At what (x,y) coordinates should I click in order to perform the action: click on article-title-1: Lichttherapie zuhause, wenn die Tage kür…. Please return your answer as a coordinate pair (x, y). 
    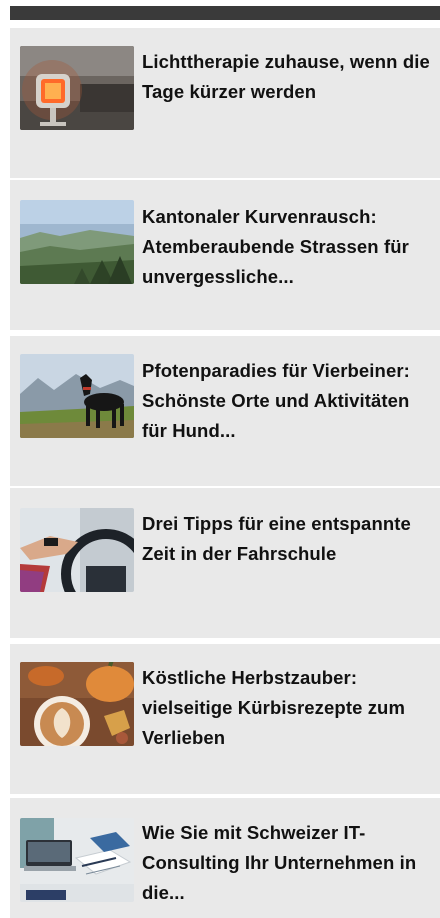
    Looking at the image, I should click on (288, 77).